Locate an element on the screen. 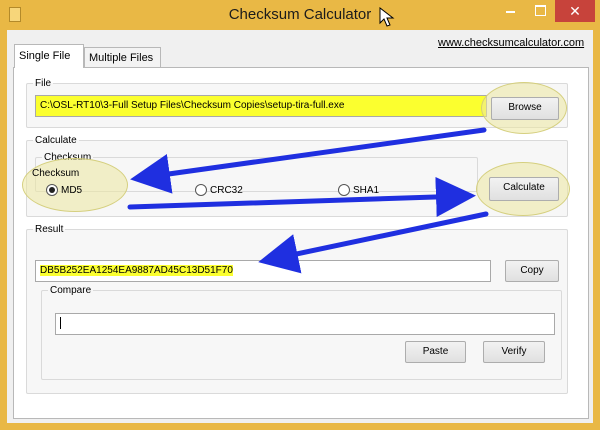  result-hash-field: DB5B252EA1254EA9887AD45C13D51F70 is located at coordinates (263, 271).